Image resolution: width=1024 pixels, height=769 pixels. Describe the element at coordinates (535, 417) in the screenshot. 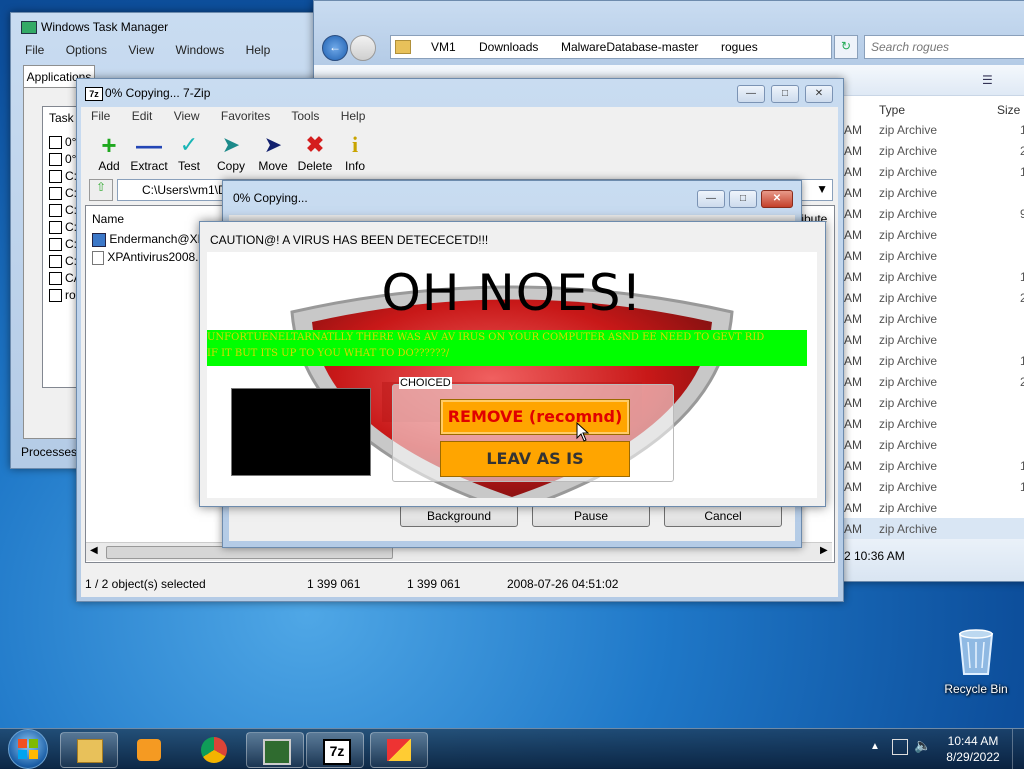

I see `remove-button: REMOVE (recomnd)` at that location.